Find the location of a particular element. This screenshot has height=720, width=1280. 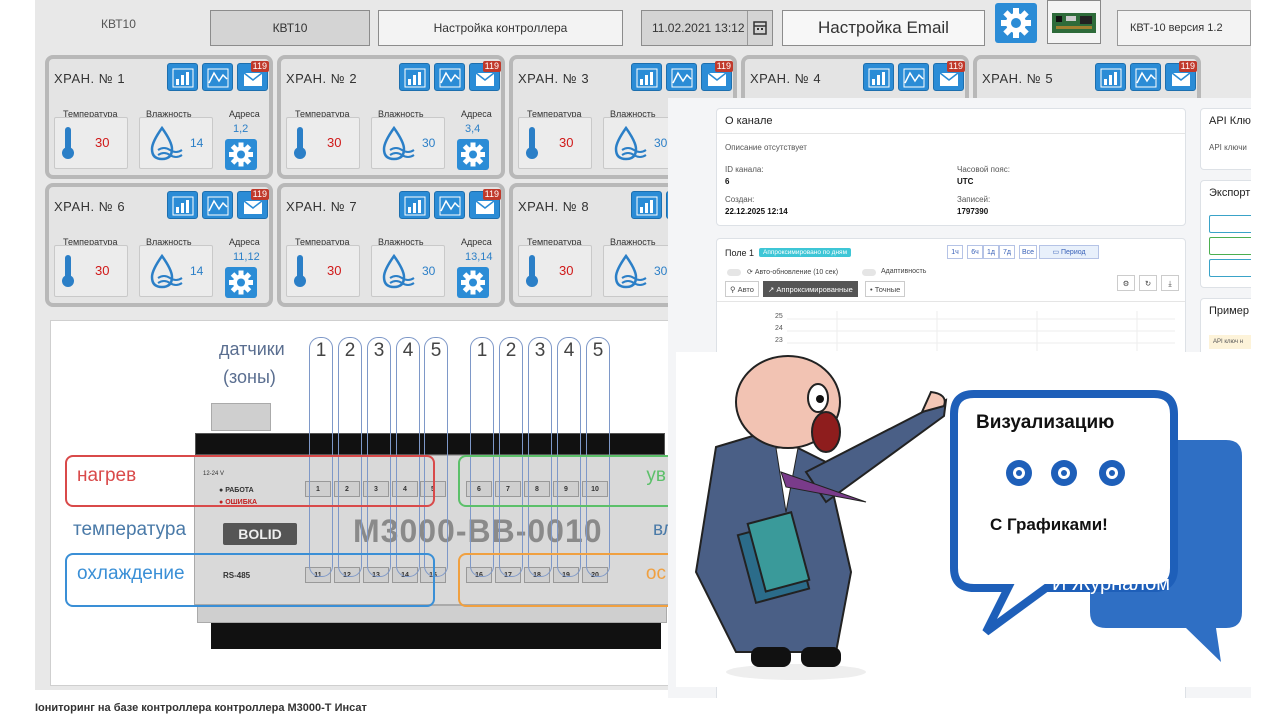

controller-settings-button: Настройка контроллера is located at coordinates (500, 28).